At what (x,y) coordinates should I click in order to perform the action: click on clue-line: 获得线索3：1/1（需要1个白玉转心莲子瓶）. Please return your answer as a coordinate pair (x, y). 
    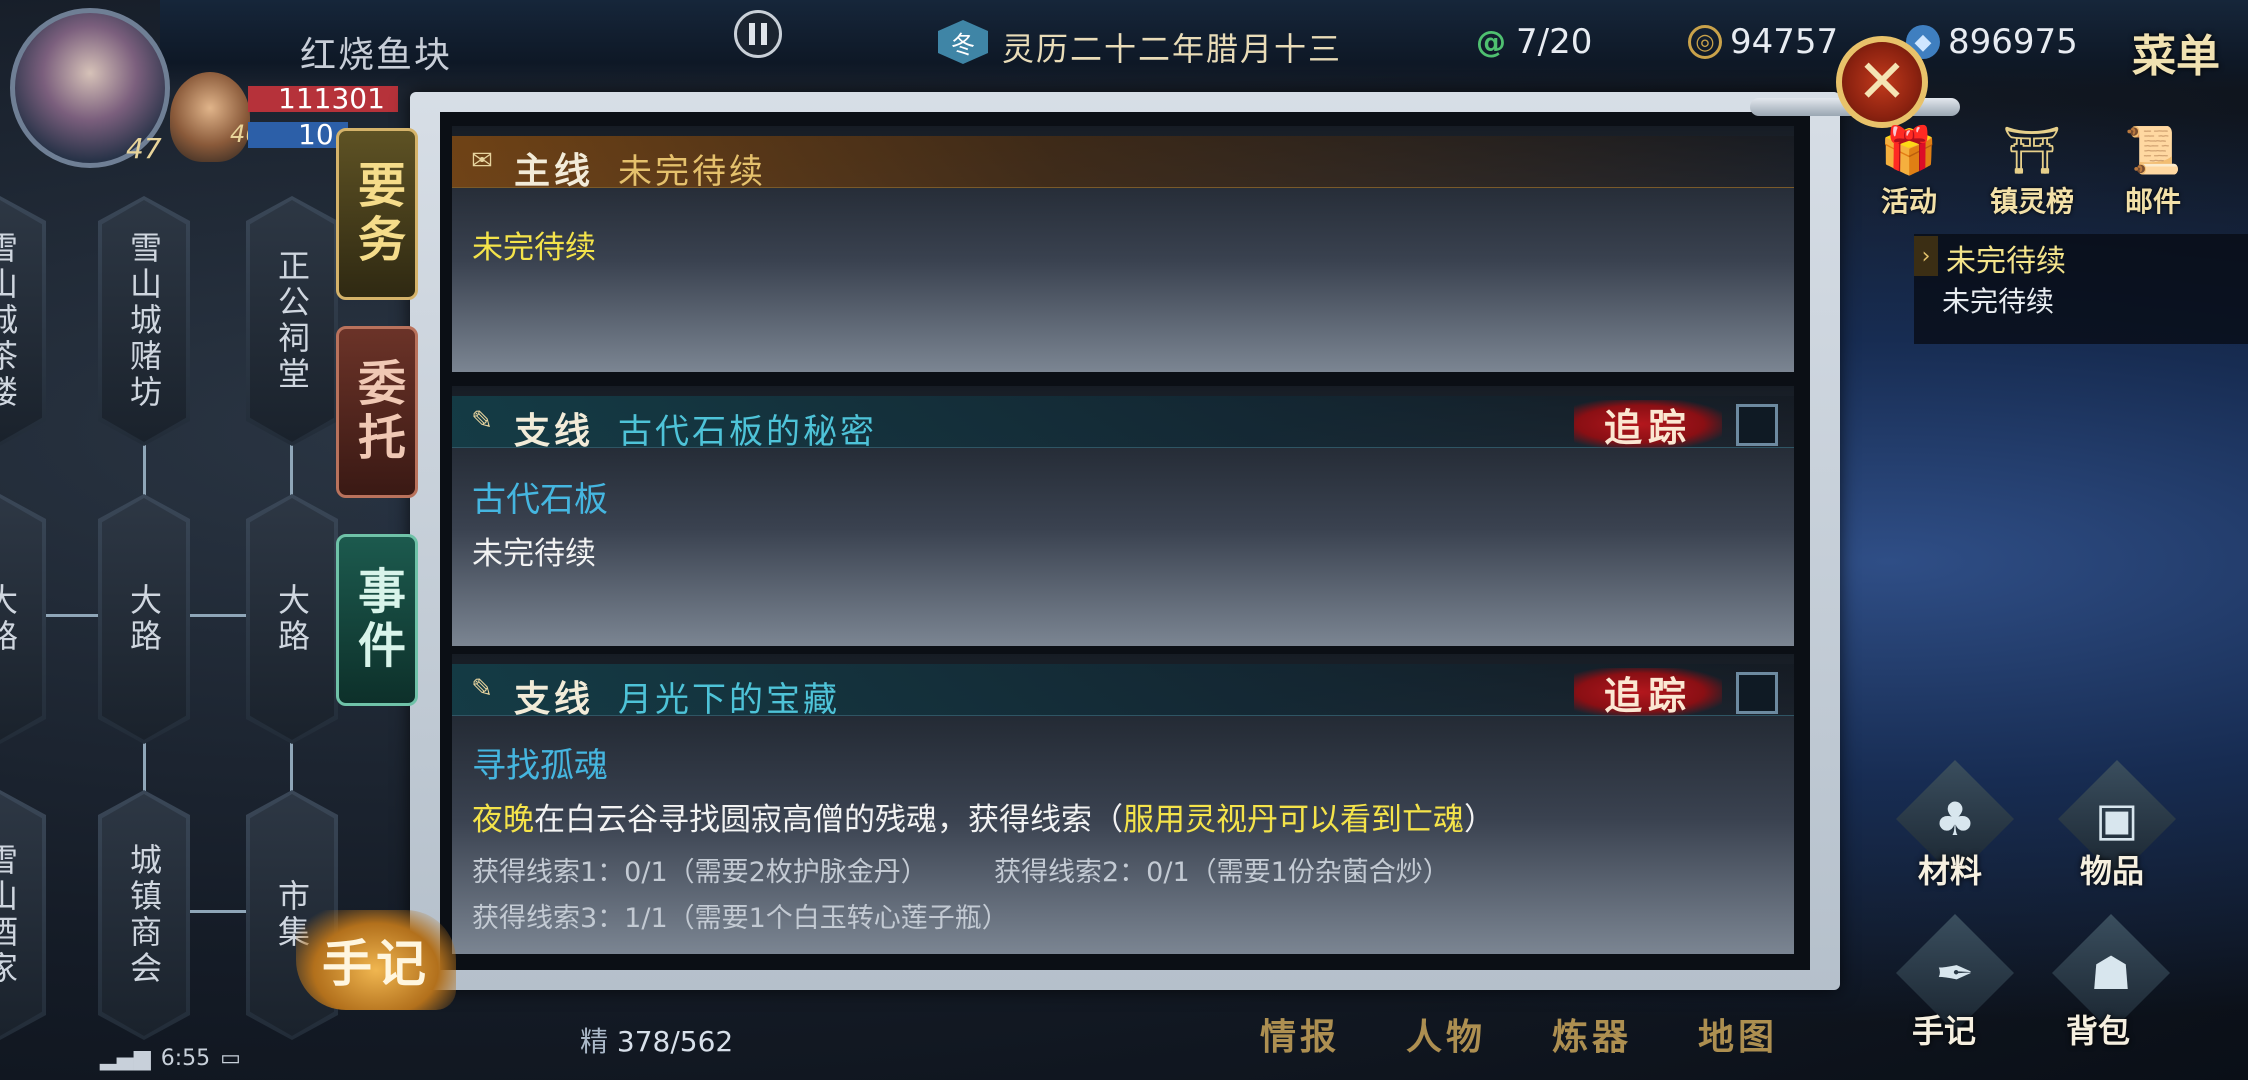
    Looking at the image, I should click on (740, 918).